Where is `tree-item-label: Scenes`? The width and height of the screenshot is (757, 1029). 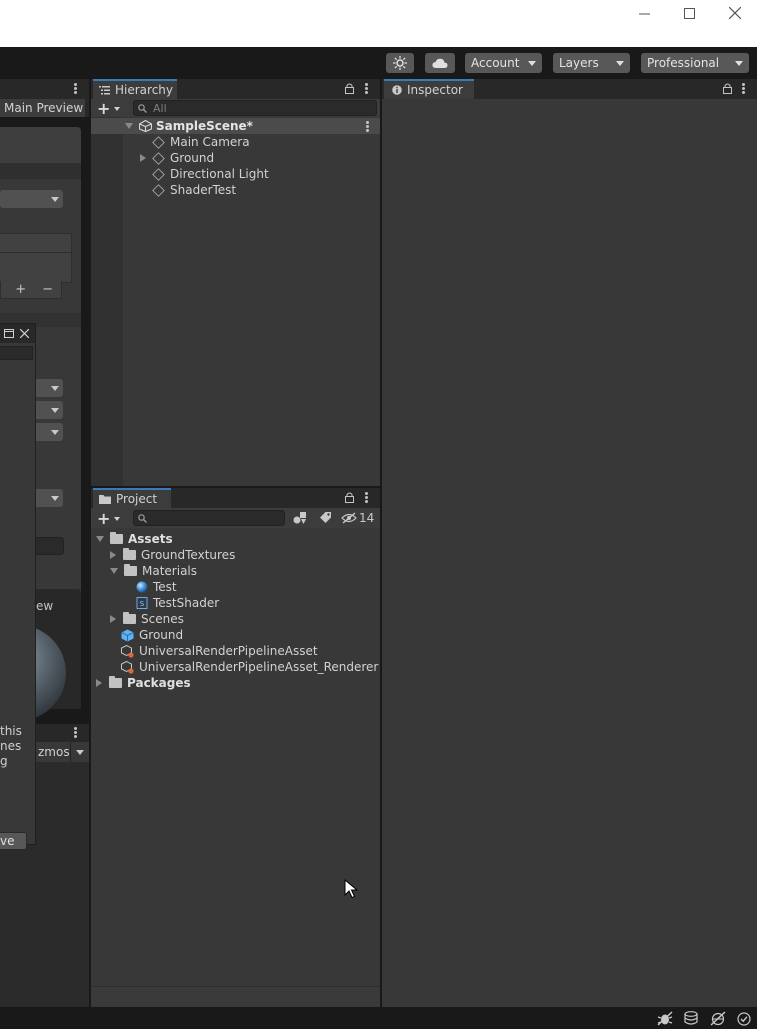
tree-item-label: Scenes is located at coordinates (162, 619).